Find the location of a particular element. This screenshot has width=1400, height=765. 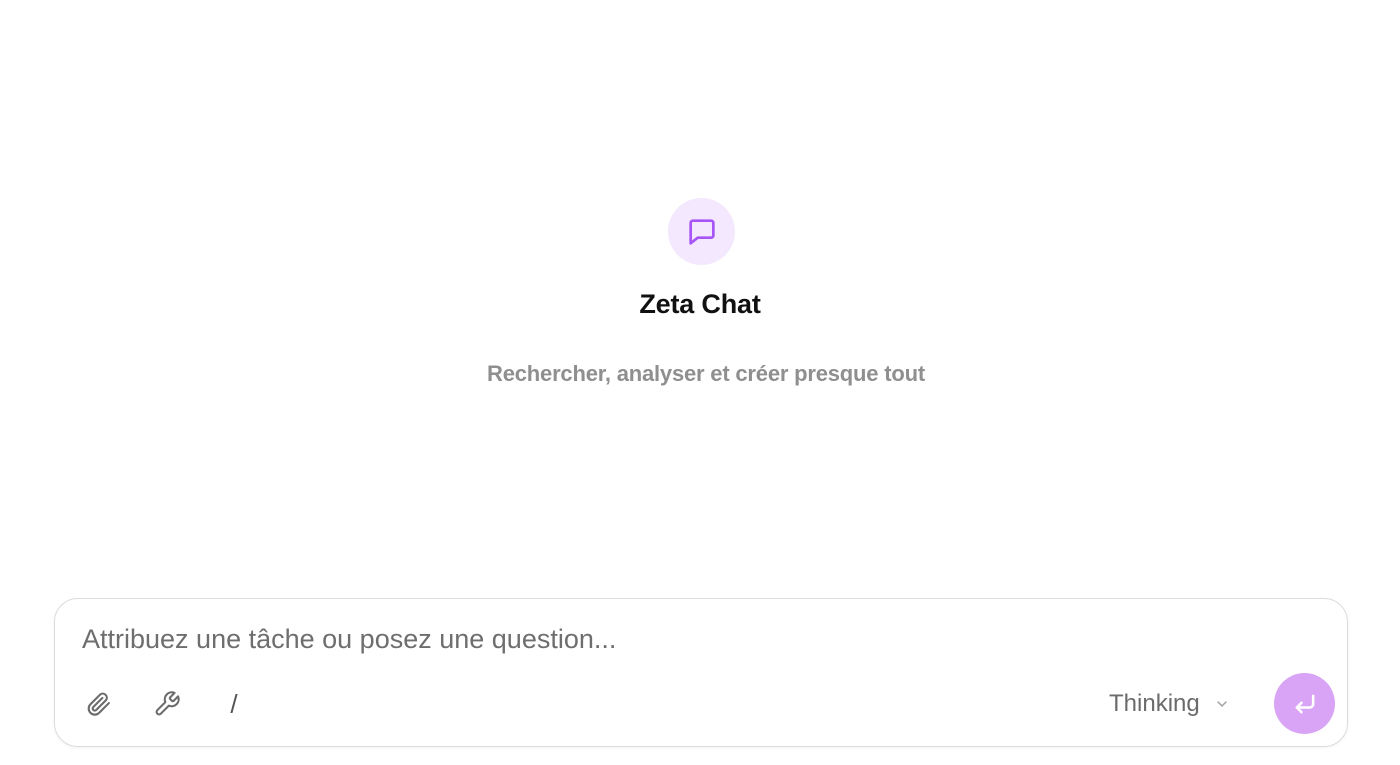

commands-button: / is located at coordinates (234, 704).